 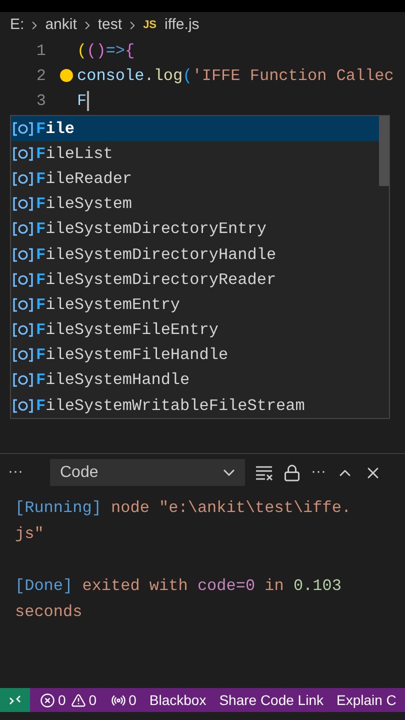 I want to click on code-line: console.log('IFFE Function Callec, so click(x=235, y=76).